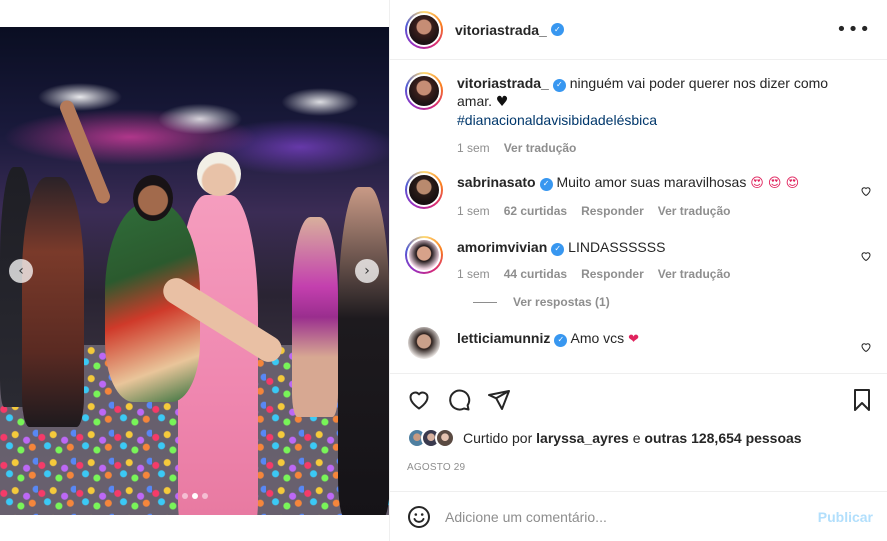 This screenshot has width=887, height=541. Describe the element at coordinates (640, 400) in the screenshot. I see `post-actions` at that location.